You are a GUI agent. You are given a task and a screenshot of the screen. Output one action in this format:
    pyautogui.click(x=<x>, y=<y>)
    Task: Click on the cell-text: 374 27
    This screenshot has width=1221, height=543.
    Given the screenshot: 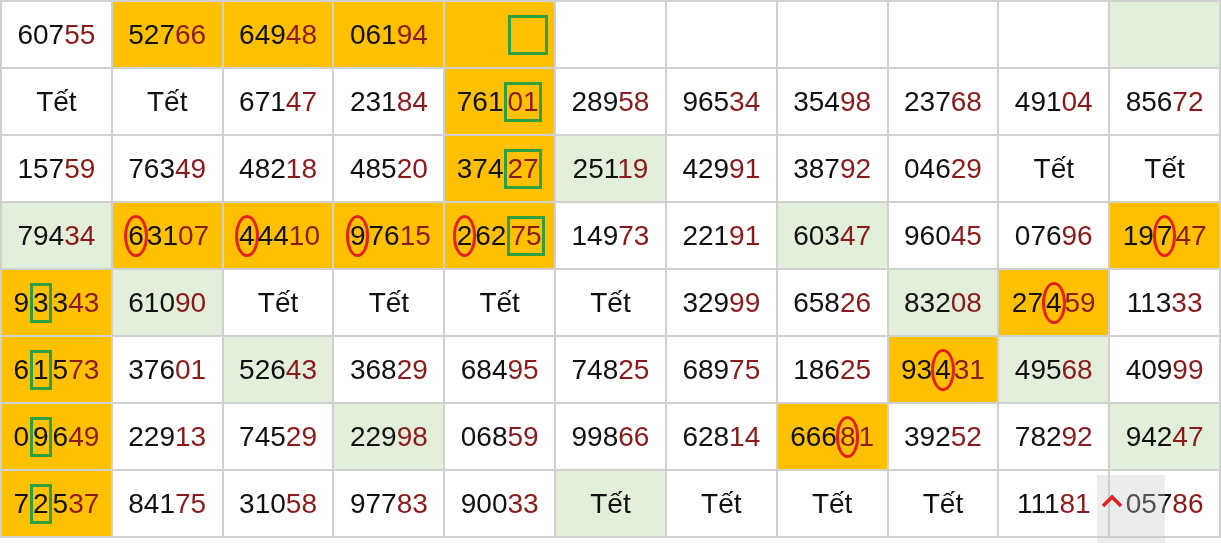 What is the action you would take?
    pyautogui.click(x=499, y=168)
    